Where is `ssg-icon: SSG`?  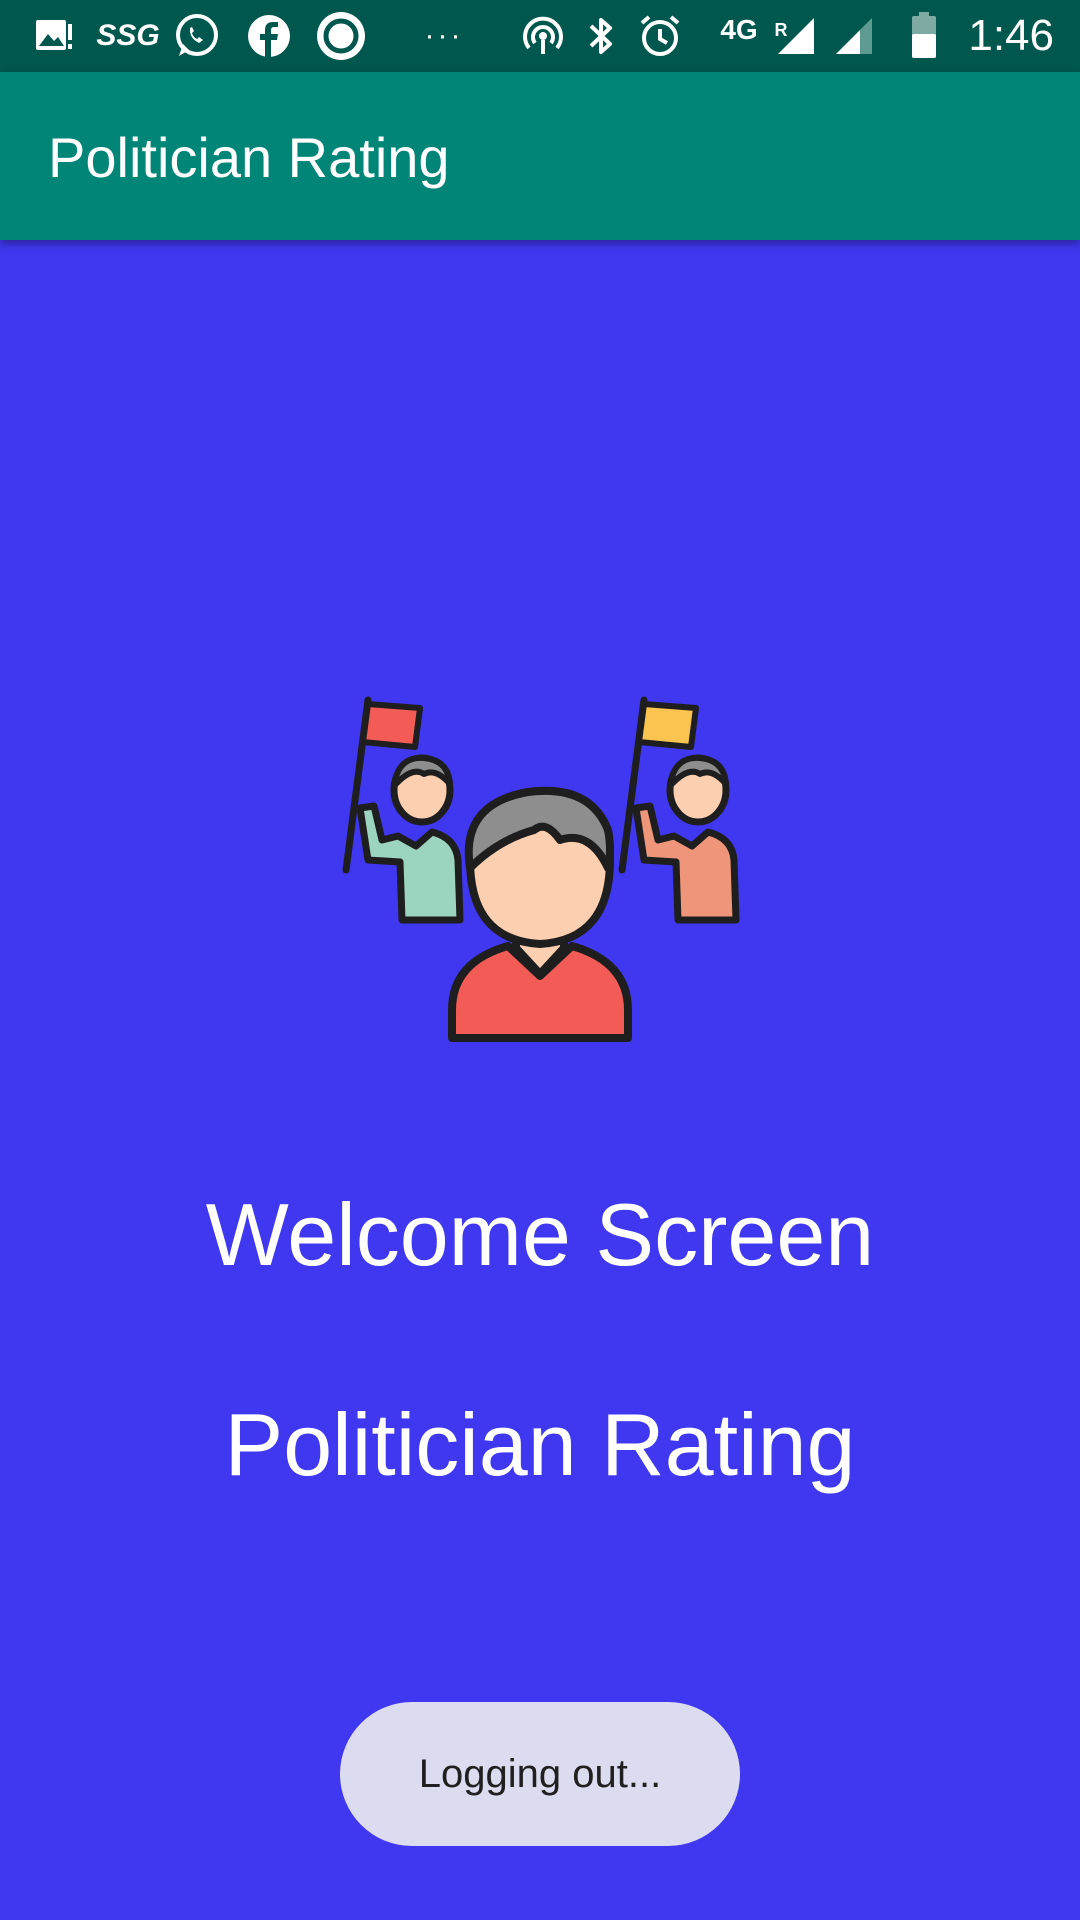 ssg-icon: SSG is located at coordinates (128, 35).